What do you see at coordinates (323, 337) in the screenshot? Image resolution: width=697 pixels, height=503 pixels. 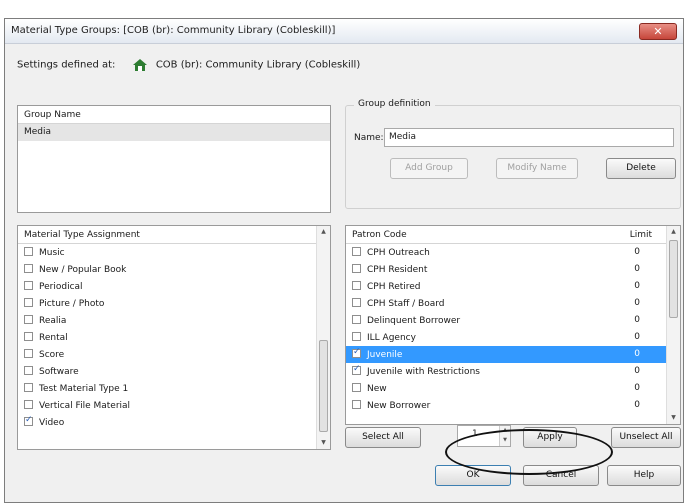 I see `material-type-scrollbar: ▲ ▼` at bounding box center [323, 337].